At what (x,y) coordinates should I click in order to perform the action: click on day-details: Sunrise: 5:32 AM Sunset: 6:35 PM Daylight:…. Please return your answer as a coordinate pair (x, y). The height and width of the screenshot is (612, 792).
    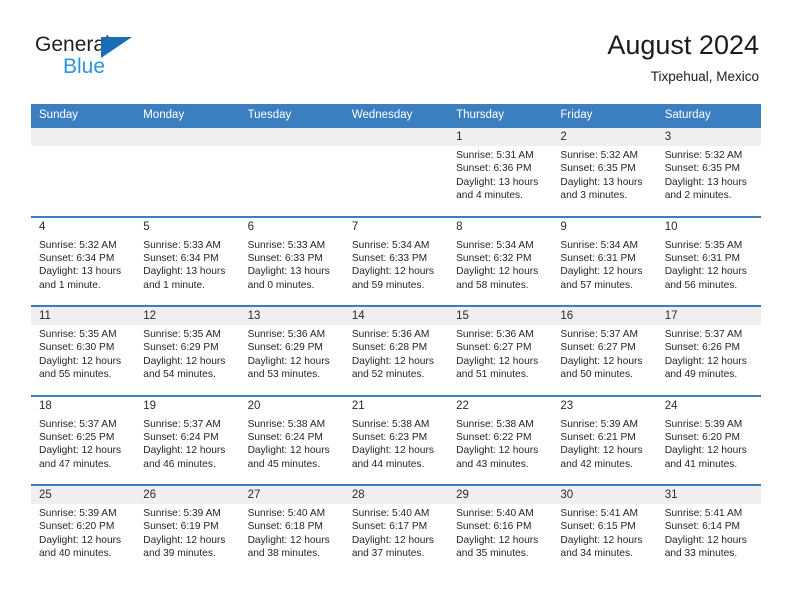
    Looking at the image, I should click on (604, 174).